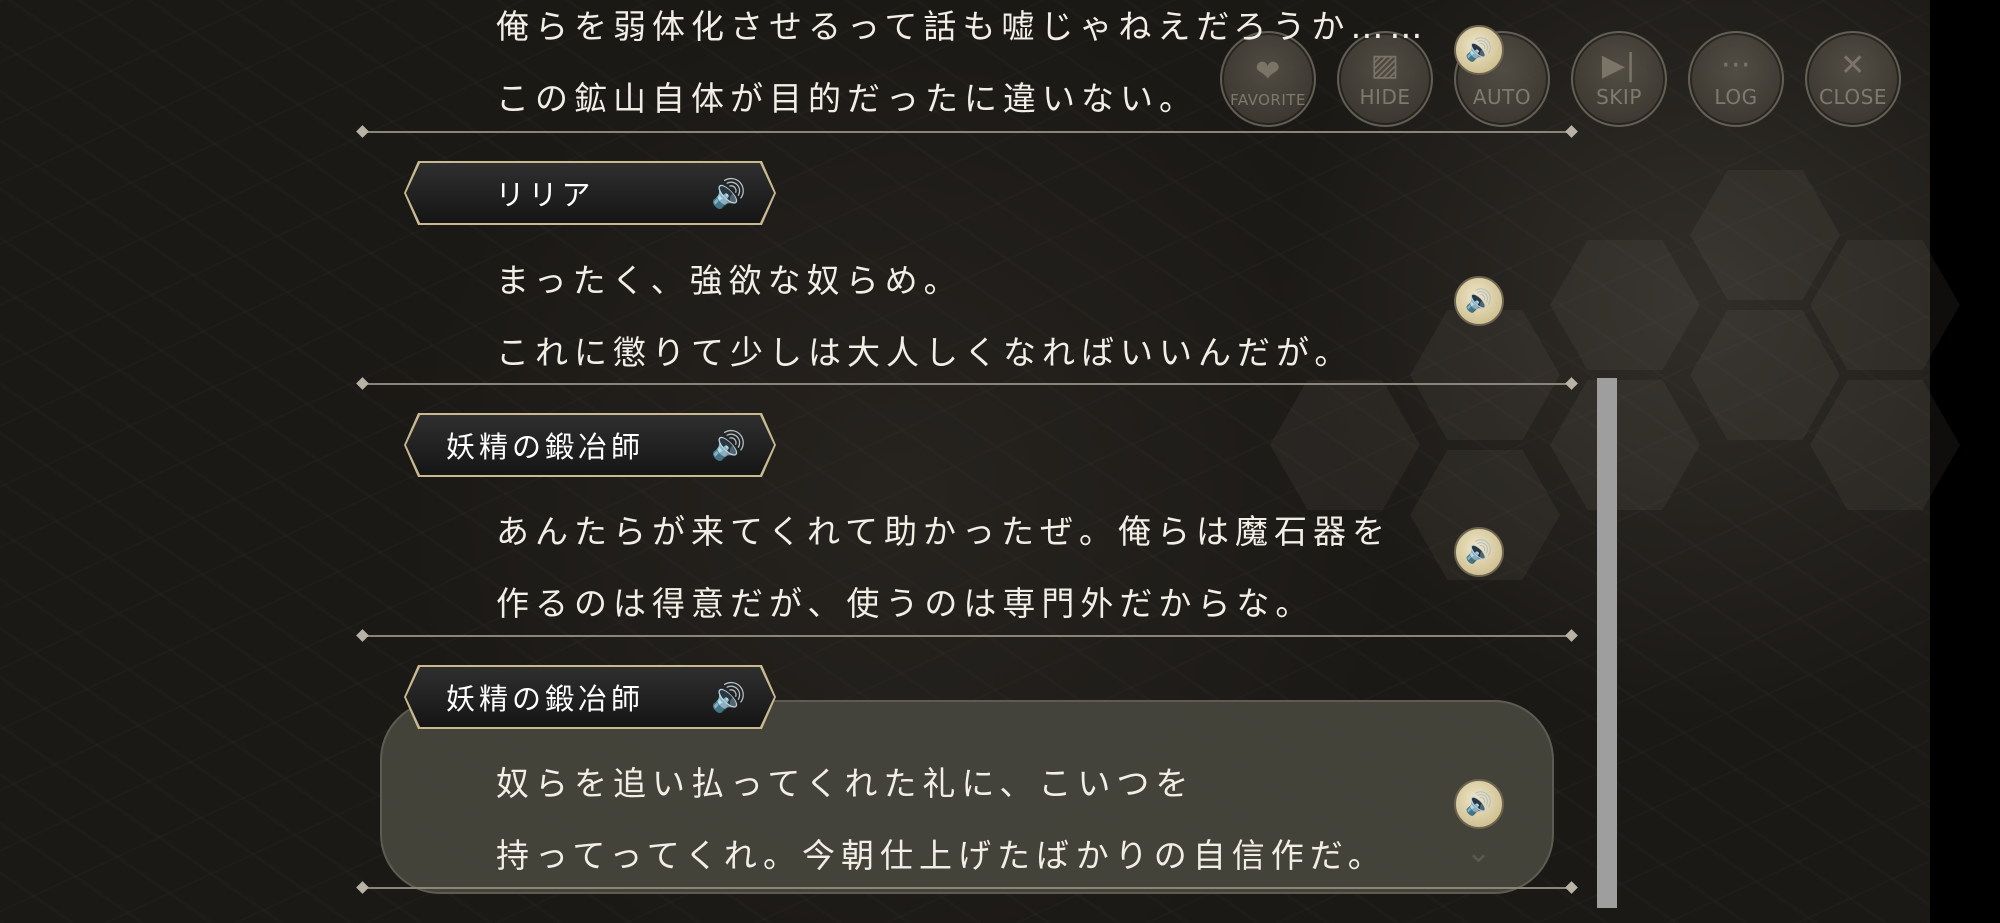 The height and width of the screenshot is (923, 2000). What do you see at coordinates (1385, 65) in the screenshot?
I see `hide-icon: ▨` at bounding box center [1385, 65].